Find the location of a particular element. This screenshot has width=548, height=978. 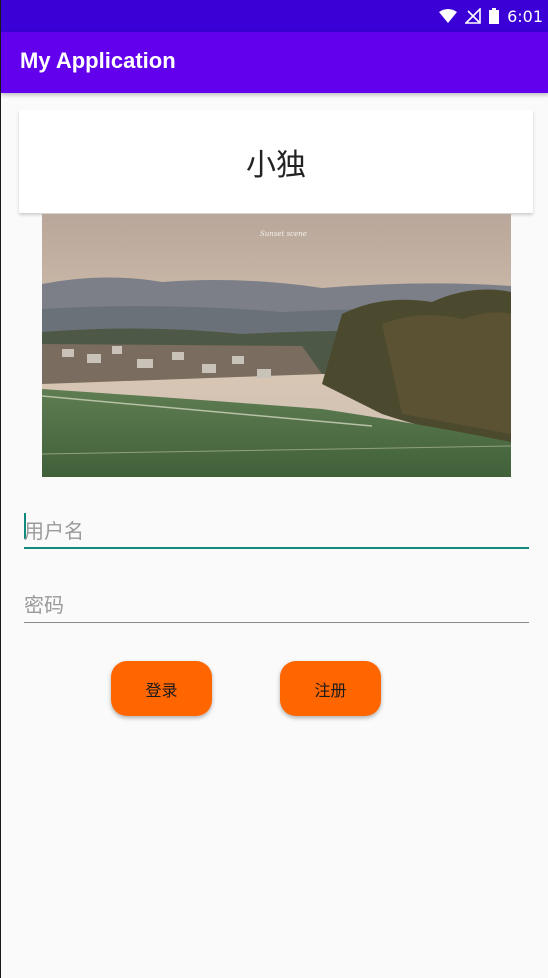

wifi-icon is located at coordinates (448, 16).